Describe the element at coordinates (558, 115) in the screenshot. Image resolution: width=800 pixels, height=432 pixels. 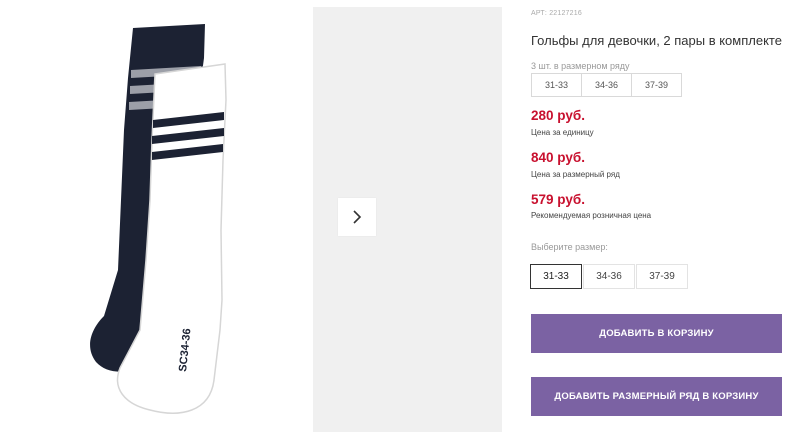
I see `unit-price: 280 руб.` at that location.